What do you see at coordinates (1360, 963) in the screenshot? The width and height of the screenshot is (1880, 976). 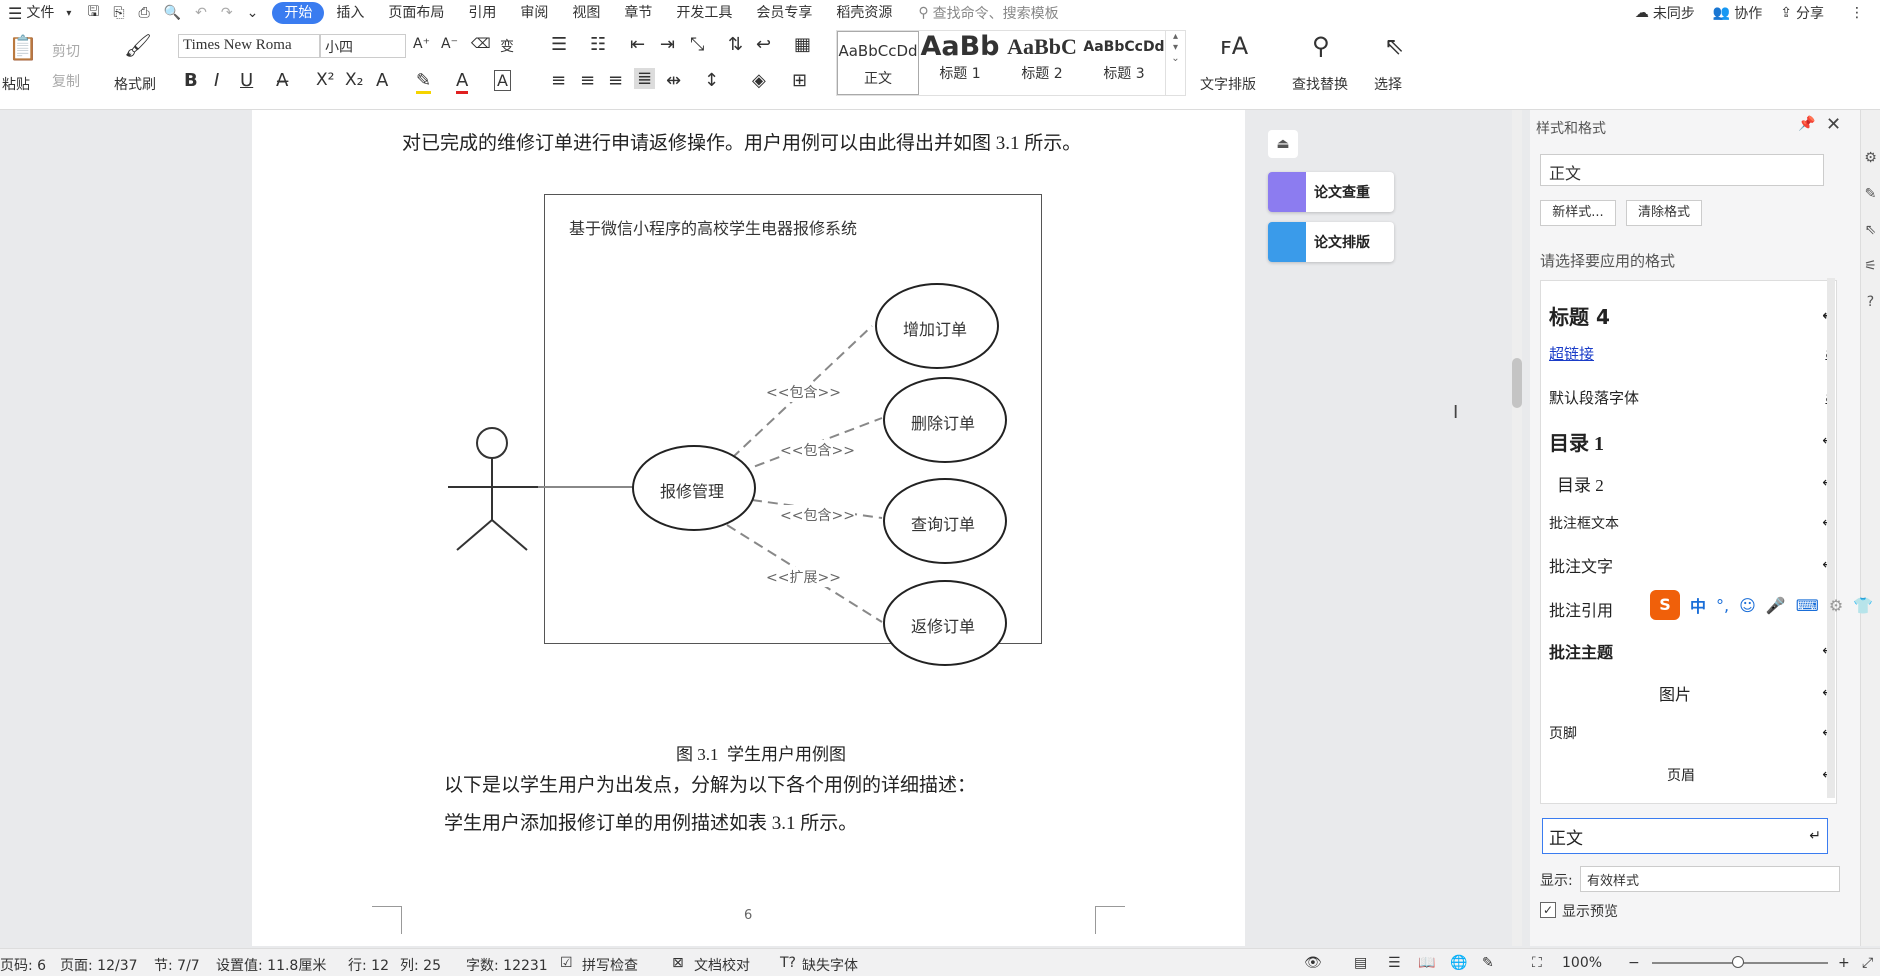 I see `page-view-icon: ▤` at bounding box center [1360, 963].